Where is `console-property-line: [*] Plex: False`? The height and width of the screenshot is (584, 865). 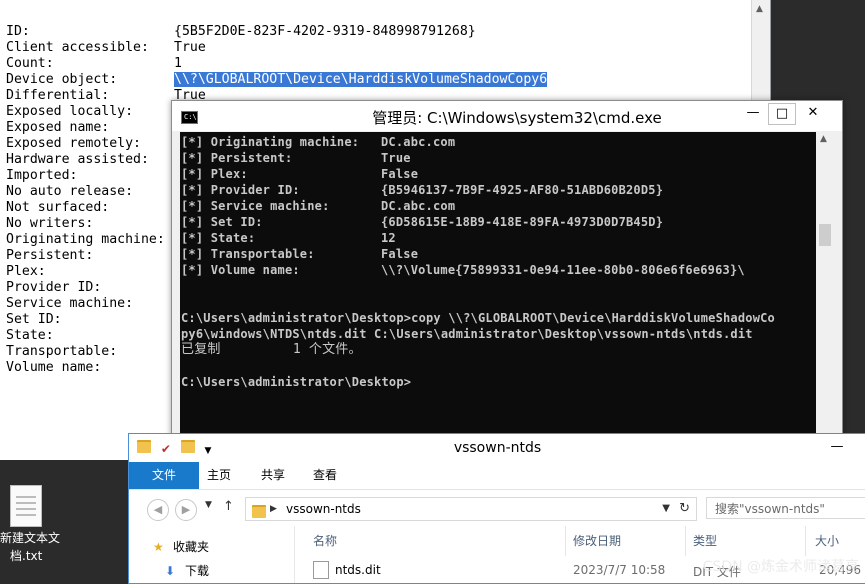 console-property-line: [*] Plex: False is located at coordinates (299, 174).